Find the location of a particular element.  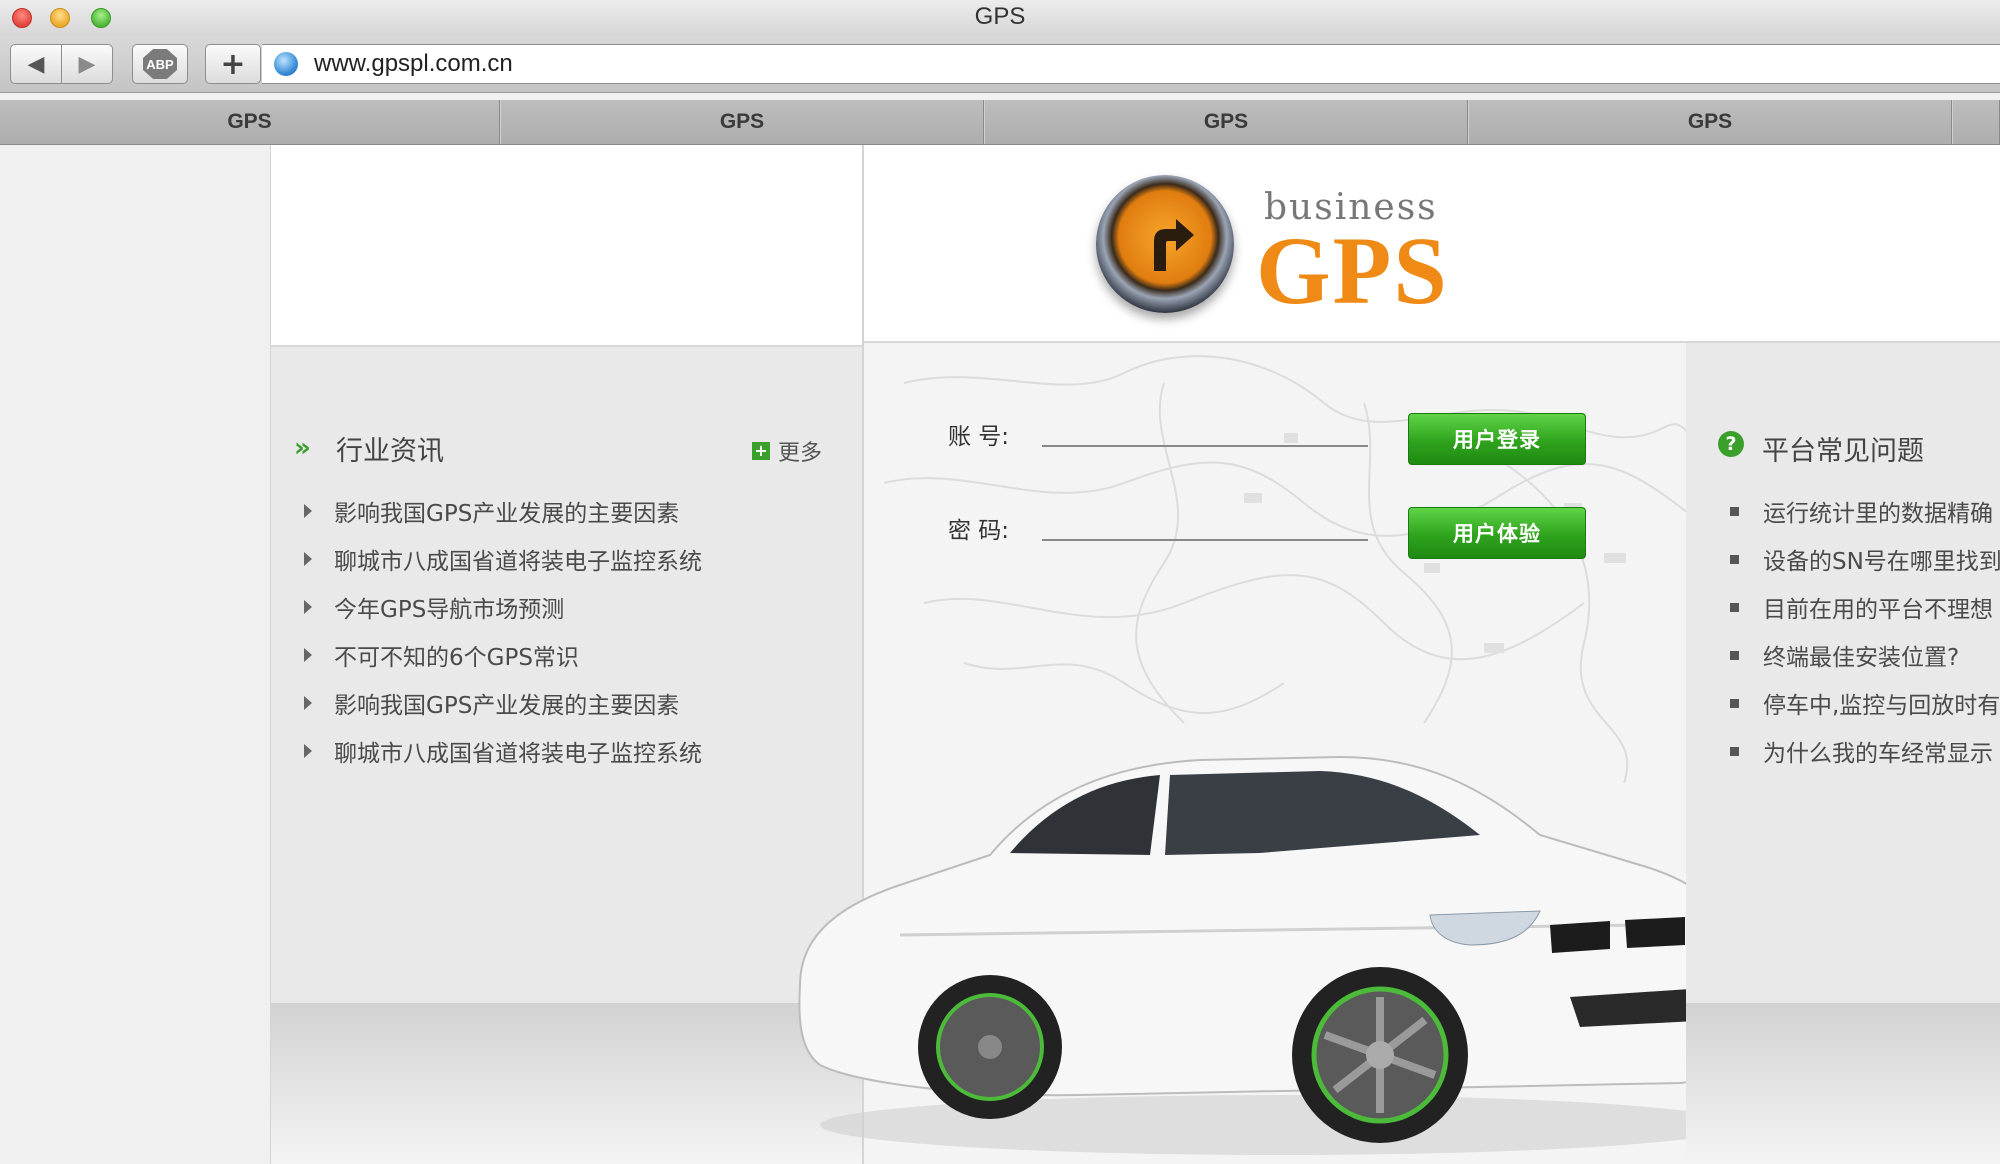

globe-icon is located at coordinates (286, 64).